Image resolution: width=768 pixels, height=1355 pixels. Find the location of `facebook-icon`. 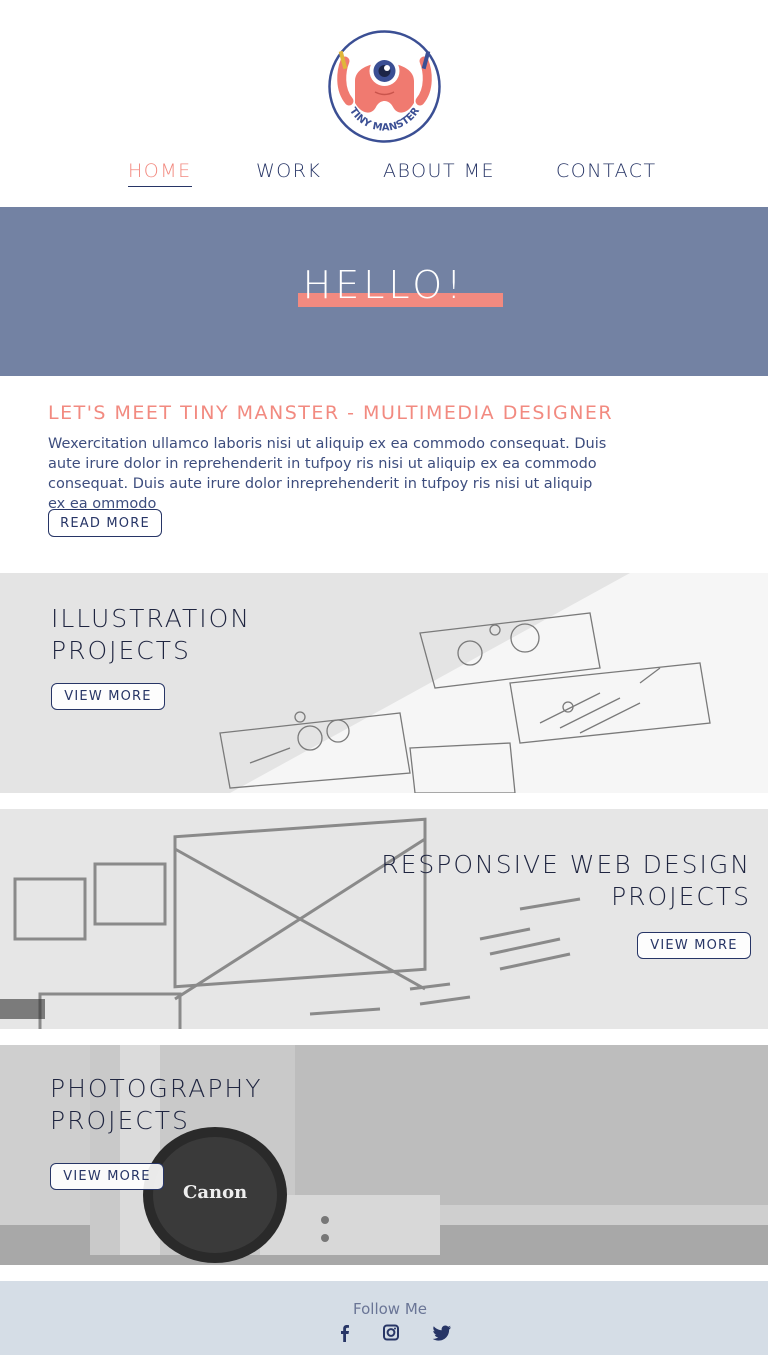

facebook-icon is located at coordinates (345, 1333).